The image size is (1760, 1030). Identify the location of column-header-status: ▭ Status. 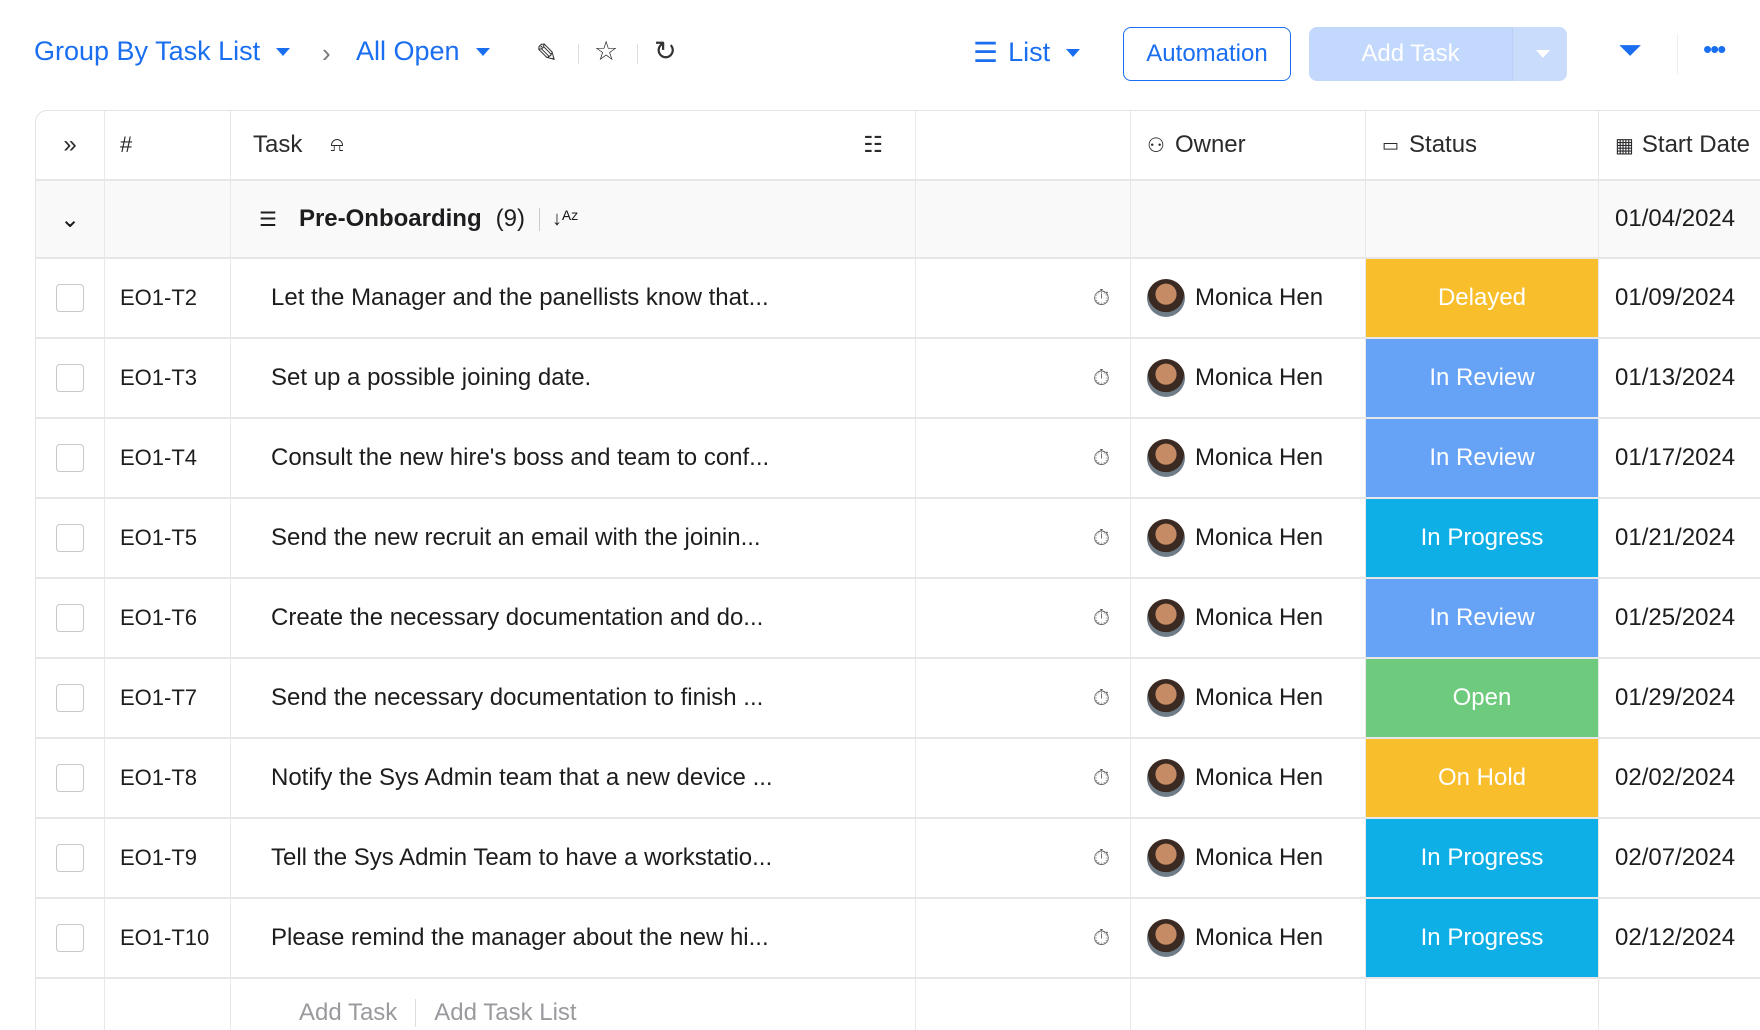
(1482, 145).